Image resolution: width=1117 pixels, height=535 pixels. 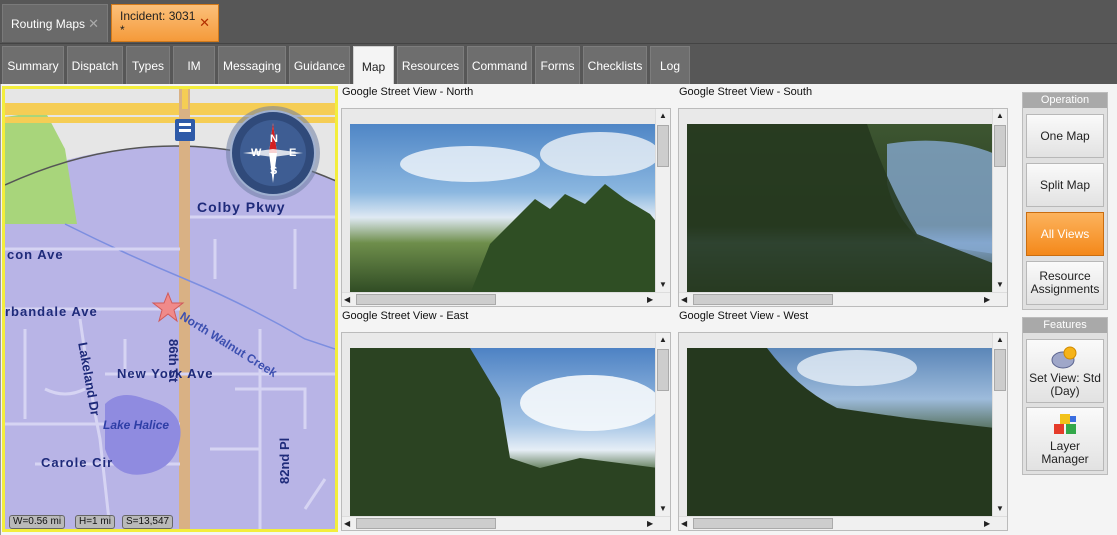 I want to click on tab-types: Types, so click(x=148, y=65).